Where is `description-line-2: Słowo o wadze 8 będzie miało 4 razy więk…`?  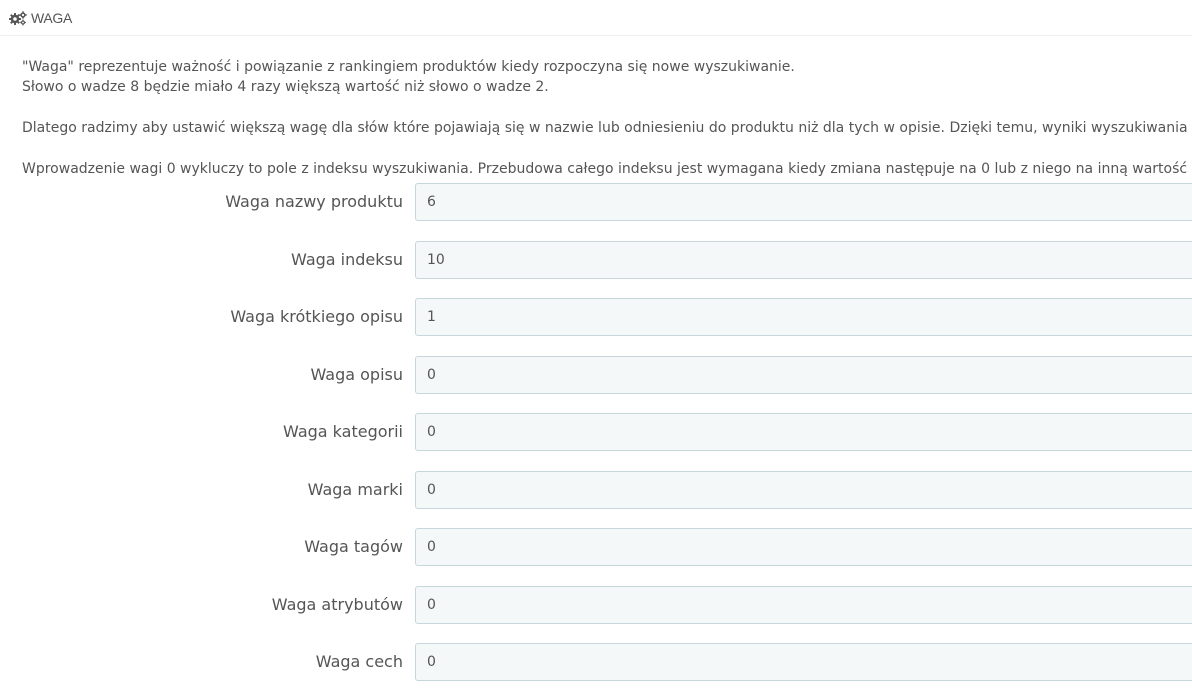
description-line-2: Słowo o wadze 8 będzie miało 4 razy więk… is located at coordinates (285, 87).